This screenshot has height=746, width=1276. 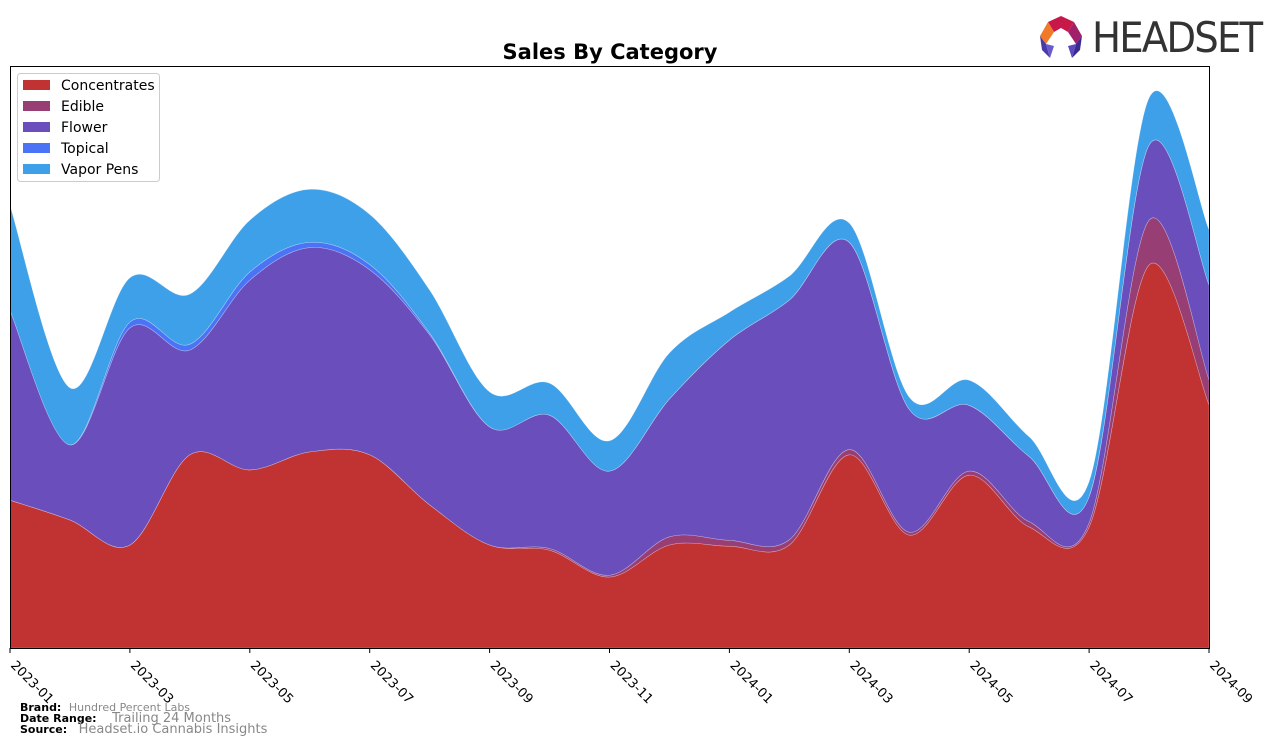 What do you see at coordinates (173, 729) in the screenshot?
I see `footer-source-value: Headset.io Cannabis Insights` at bounding box center [173, 729].